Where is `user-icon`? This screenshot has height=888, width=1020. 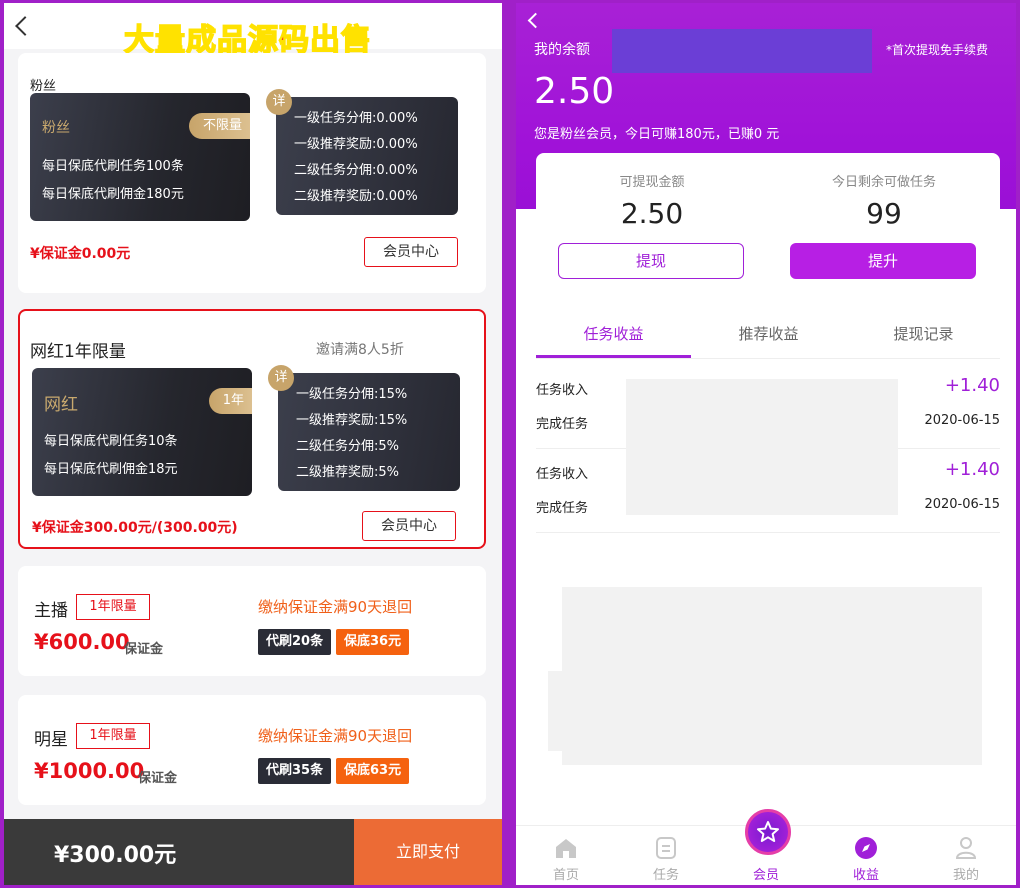 user-icon is located at coordinates (966, 848).